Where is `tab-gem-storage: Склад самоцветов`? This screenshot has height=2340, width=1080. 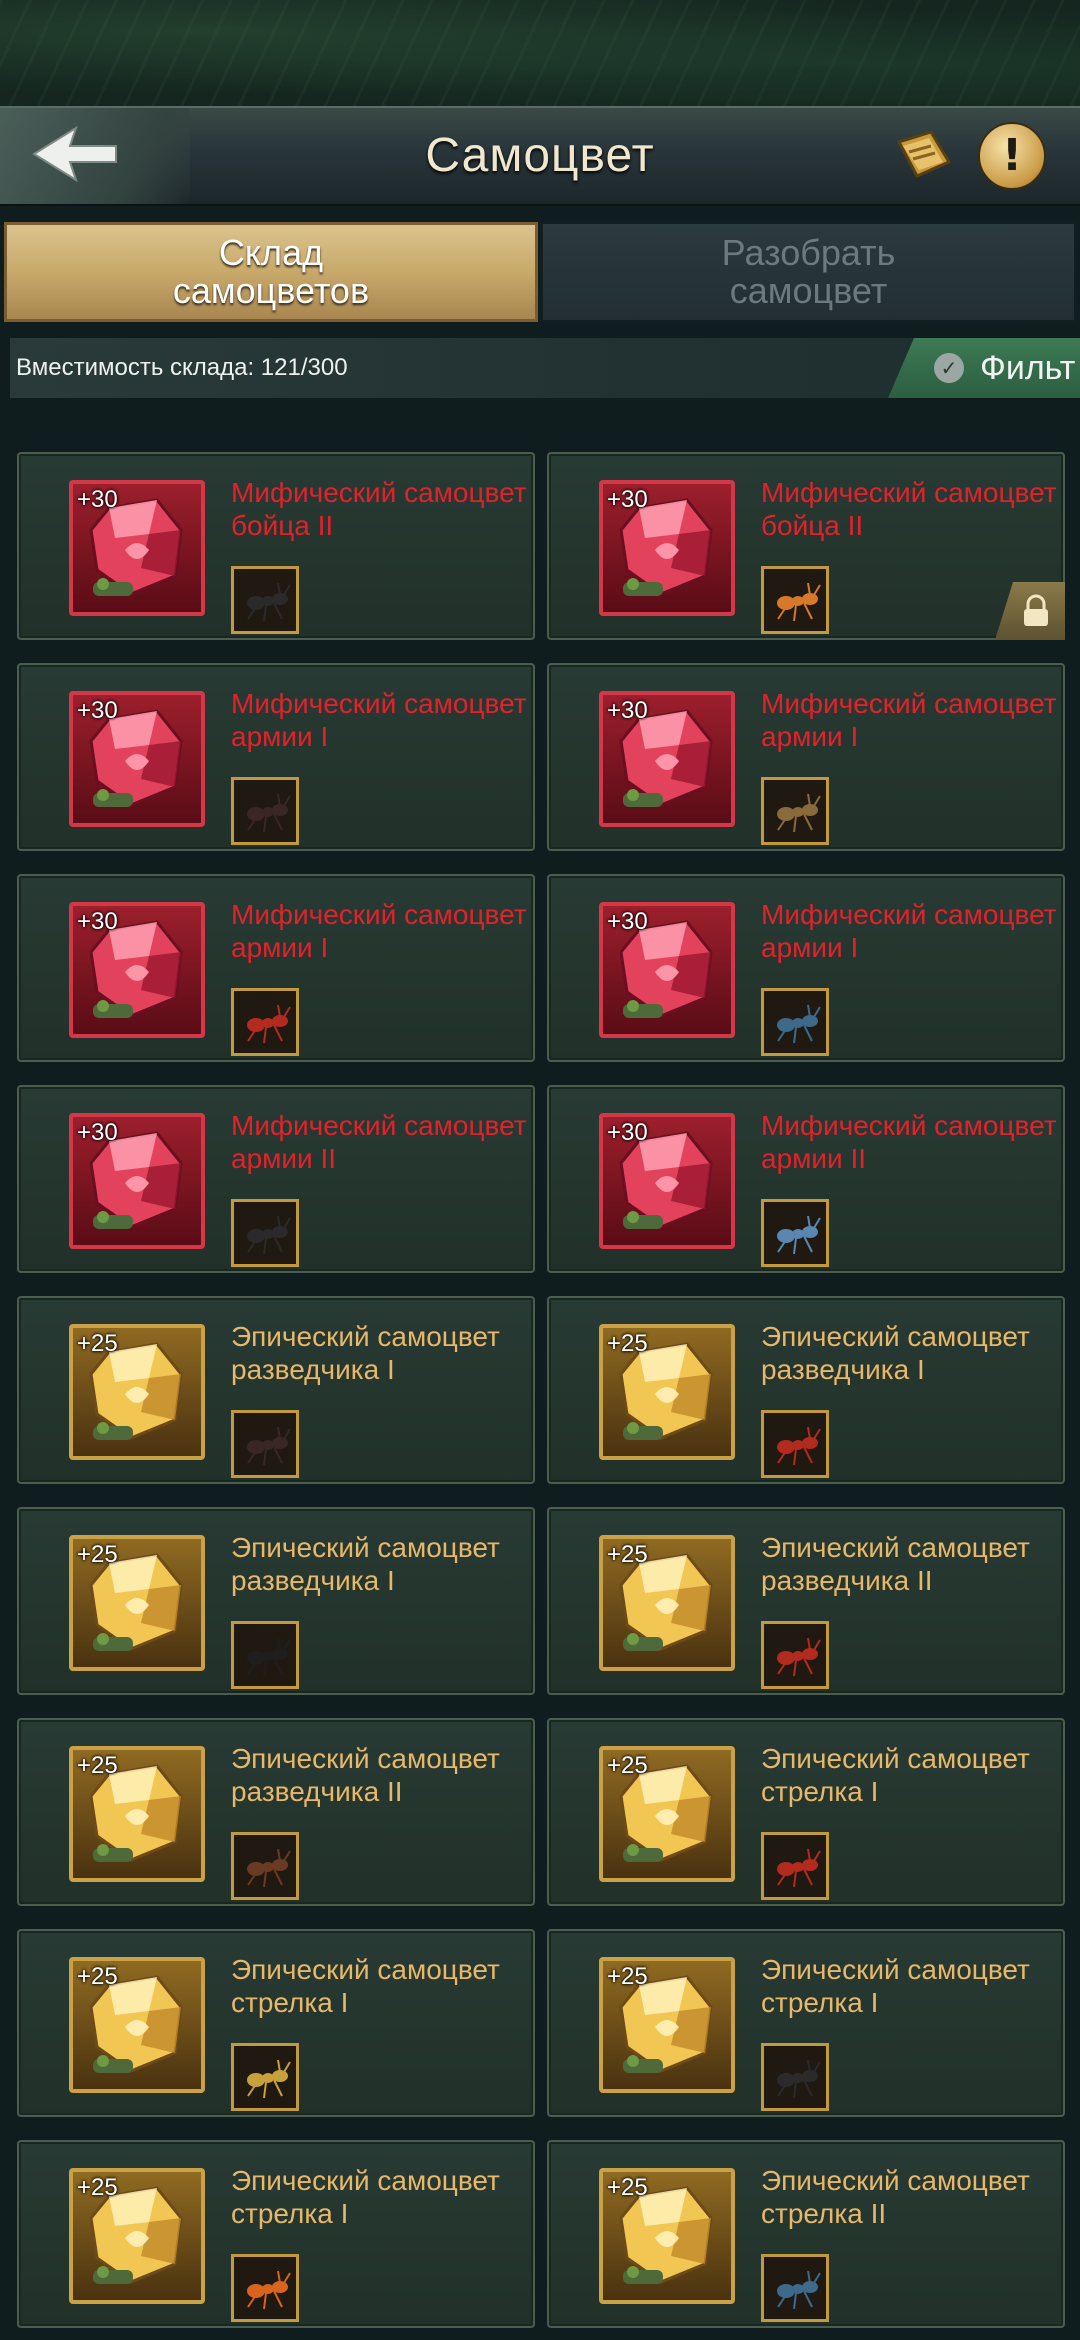
tab-gem-storage: Склад самоцветов is located at coordinates (271, 272).